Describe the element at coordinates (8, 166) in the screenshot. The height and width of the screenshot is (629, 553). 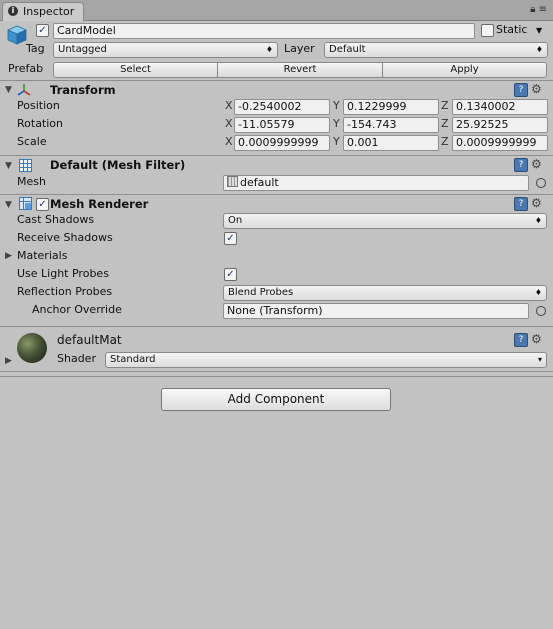
I see `mesh-filter-foldout-arrow-icon: ▼` at that location.